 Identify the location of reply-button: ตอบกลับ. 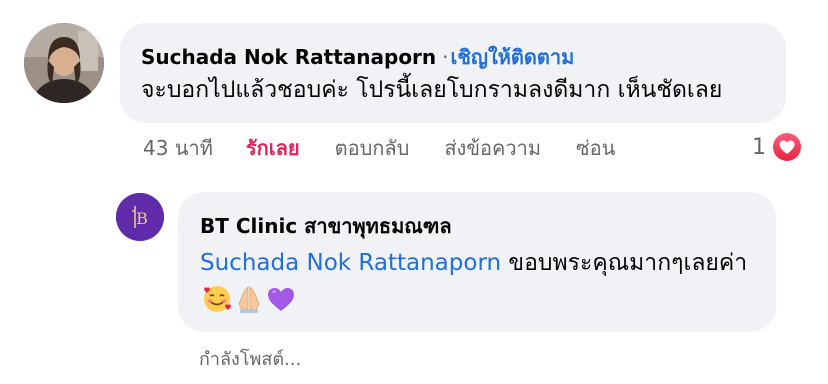
(372, 148).